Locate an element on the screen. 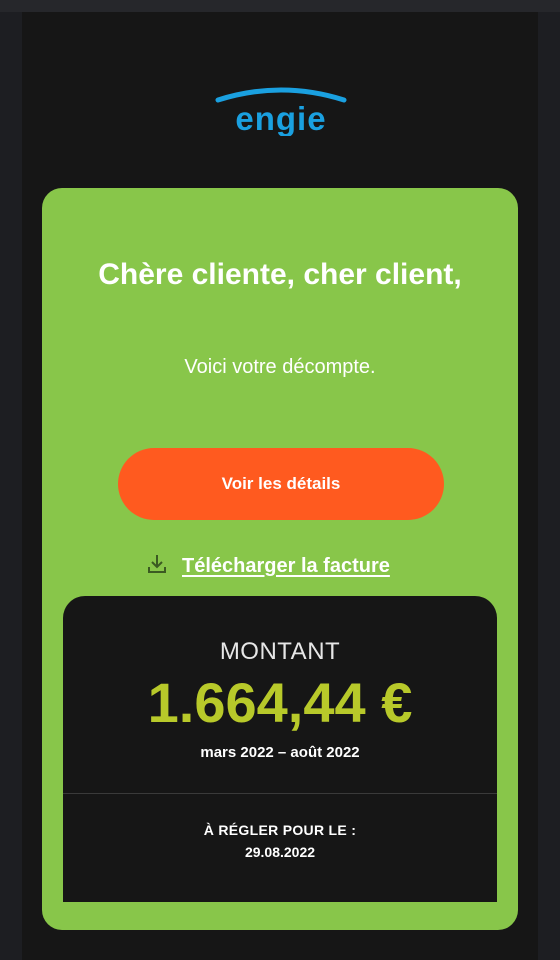 The image size is (560, 960). engie-logo: engie is located at coordinates (281, 110).